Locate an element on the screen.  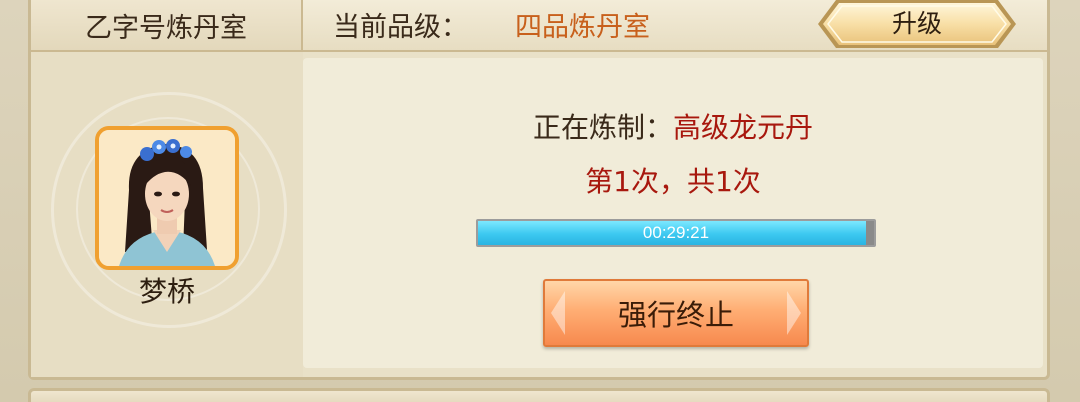
grade-value: 四品炼丹室 is located at coordinates (582, 27).